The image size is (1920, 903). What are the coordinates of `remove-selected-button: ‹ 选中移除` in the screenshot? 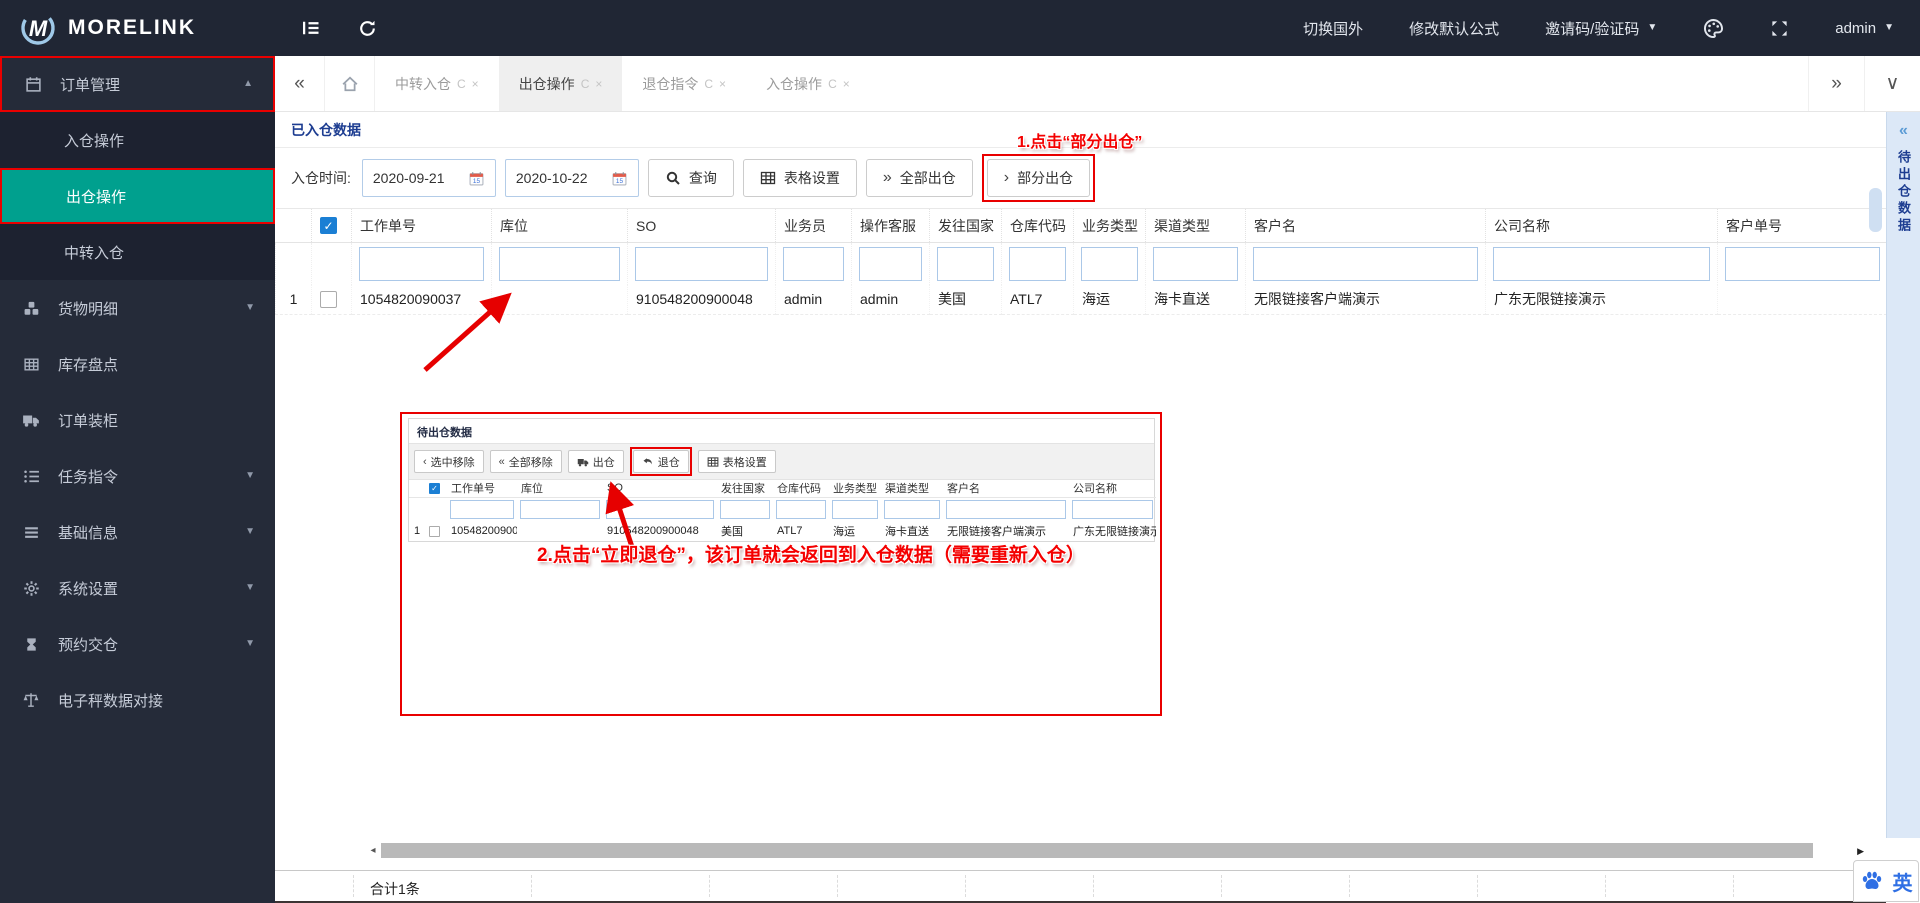 It's located at (449, 461).